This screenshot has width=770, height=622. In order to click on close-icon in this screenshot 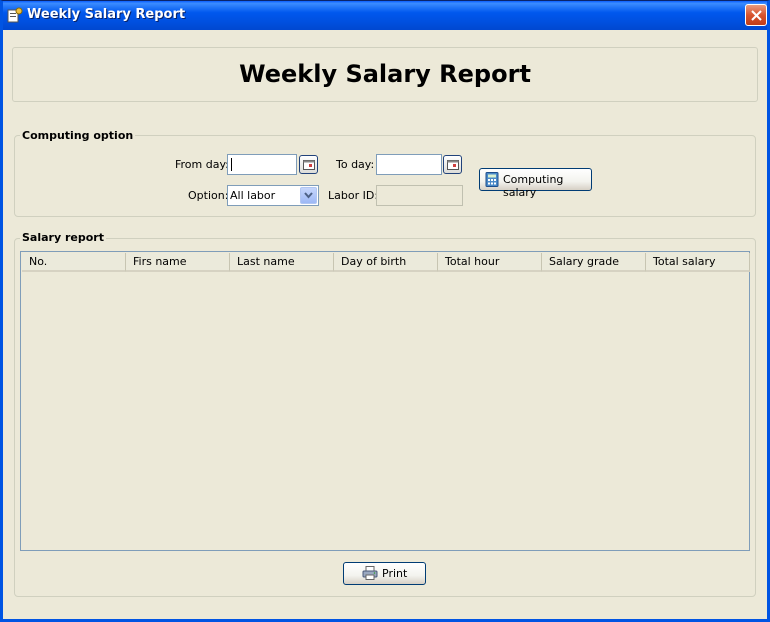, I will do `click(756, 15)`.